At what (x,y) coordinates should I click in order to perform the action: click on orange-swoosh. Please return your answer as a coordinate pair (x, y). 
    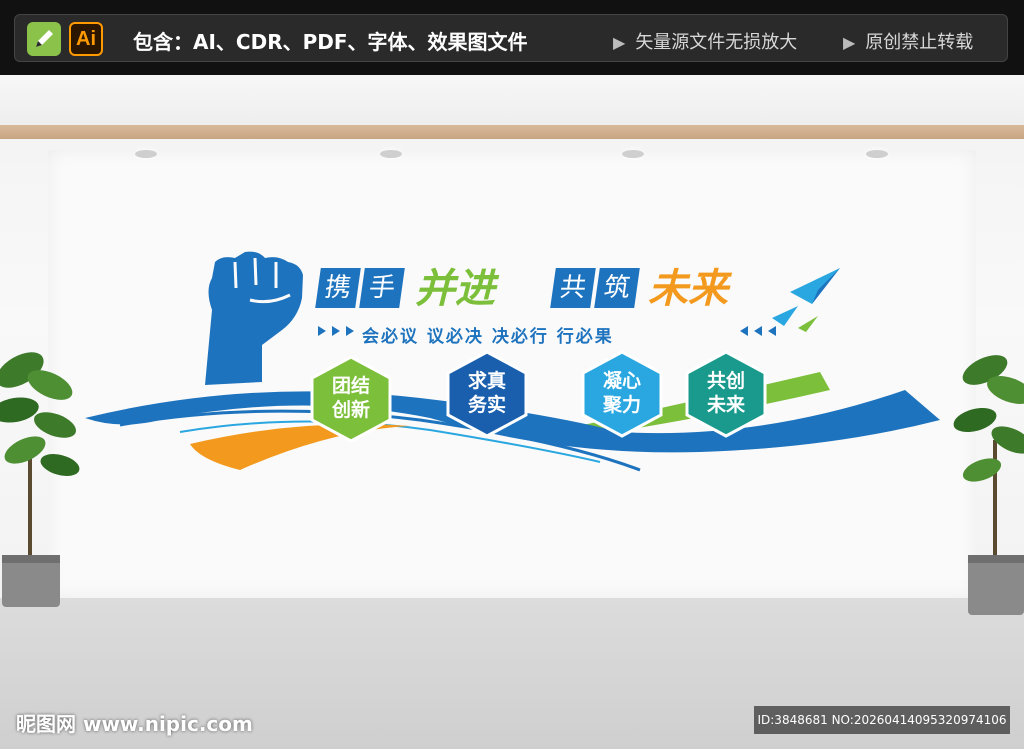
    Looking at the image, I should click on (300, 447).